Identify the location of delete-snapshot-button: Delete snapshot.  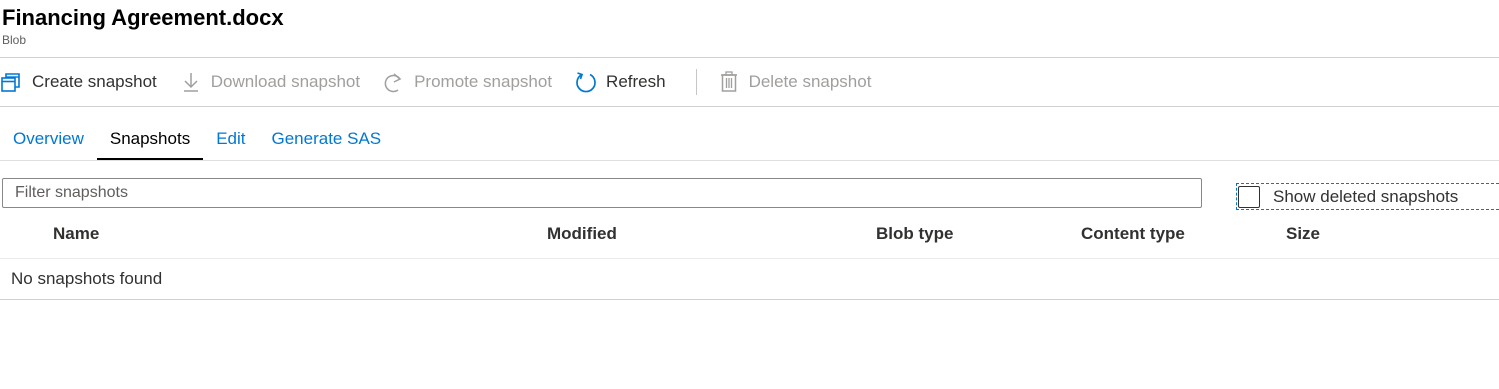
(799, 82).